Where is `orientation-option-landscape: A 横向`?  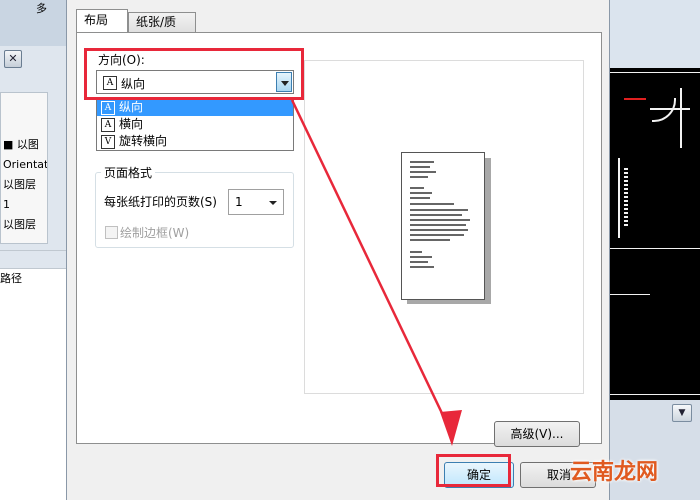 orientation-option-landscape: A 横向 is located at coordinates (195, 124).